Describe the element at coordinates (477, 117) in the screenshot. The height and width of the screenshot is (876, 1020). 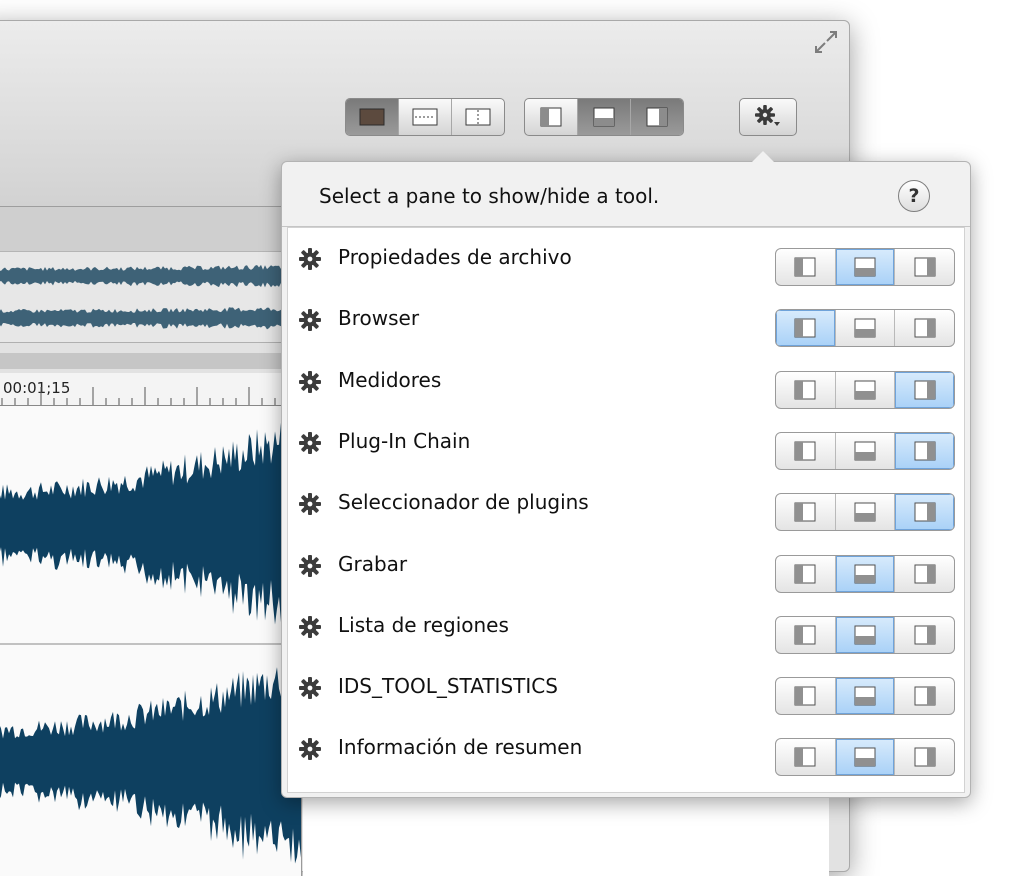
I see `view-mode-split-vertical` at that location.